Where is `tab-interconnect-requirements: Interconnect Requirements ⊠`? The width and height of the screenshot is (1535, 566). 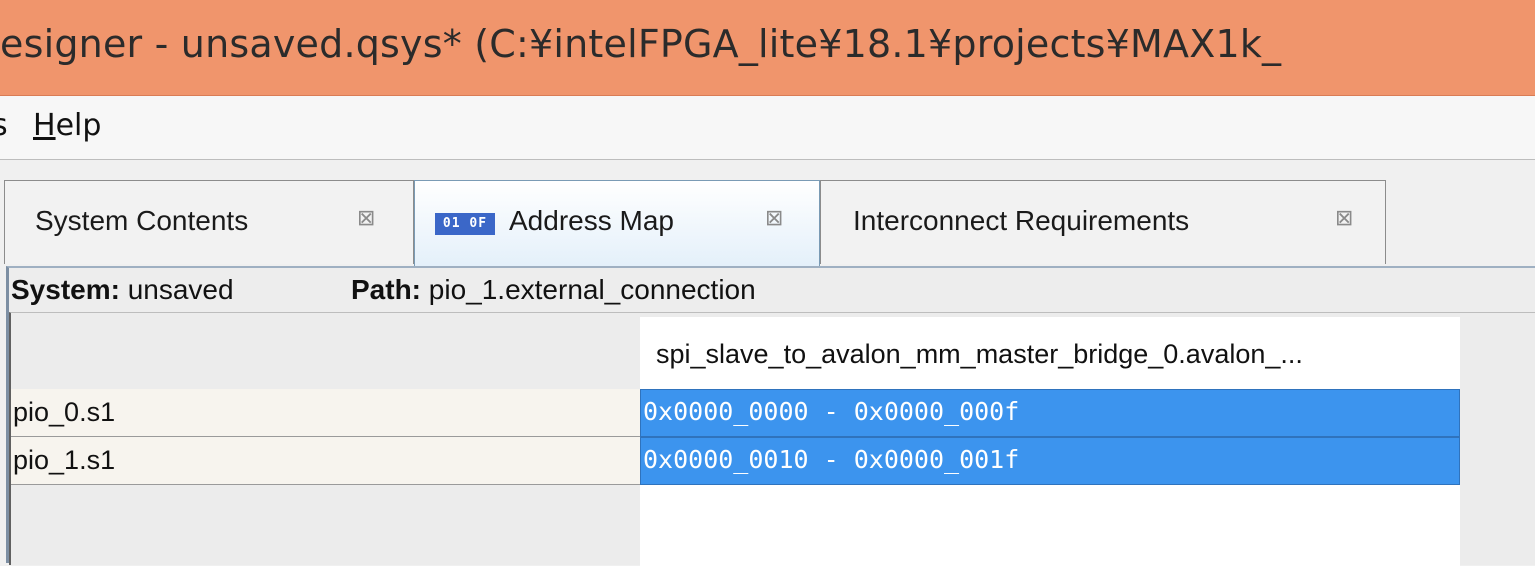 tab-interconnect-requirements: Interconnect Requirements ⊠ is located at coordinates (1103, 222).